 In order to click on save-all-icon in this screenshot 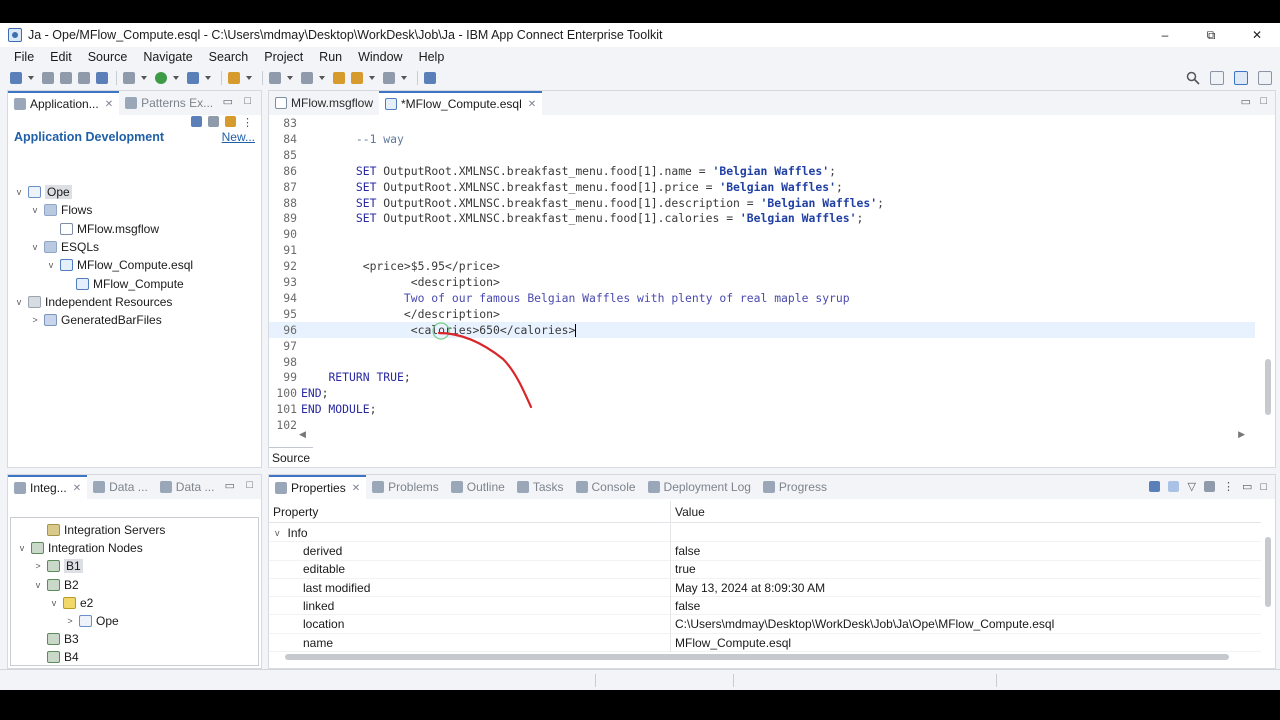, I will do `click(66, 78)`.